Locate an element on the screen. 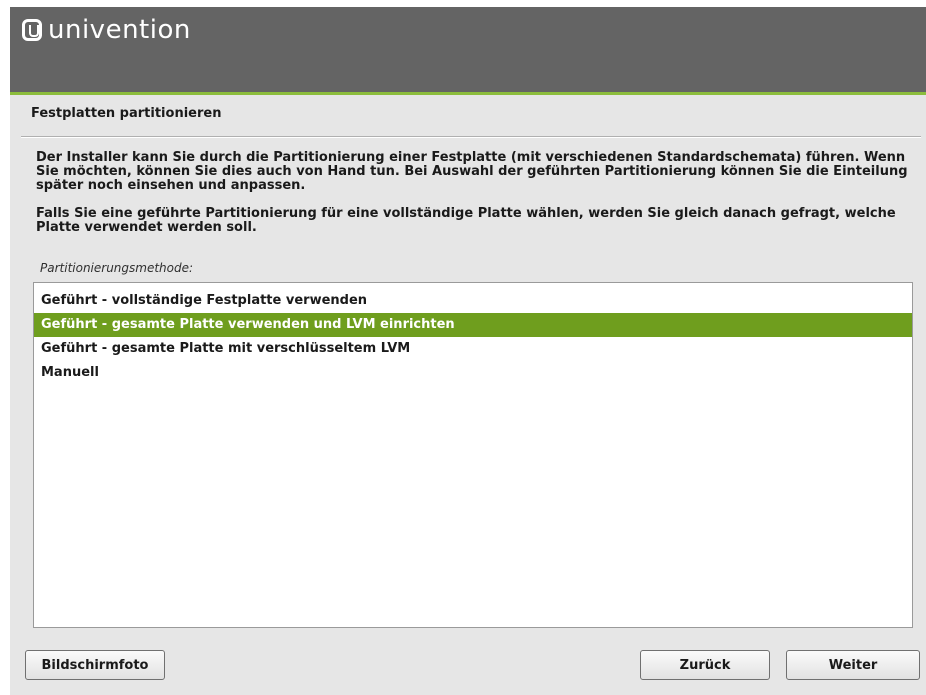 The height and width of the screenshot is (695, 926). list-item-manual: Manuell is located at coordinates (473, 373).